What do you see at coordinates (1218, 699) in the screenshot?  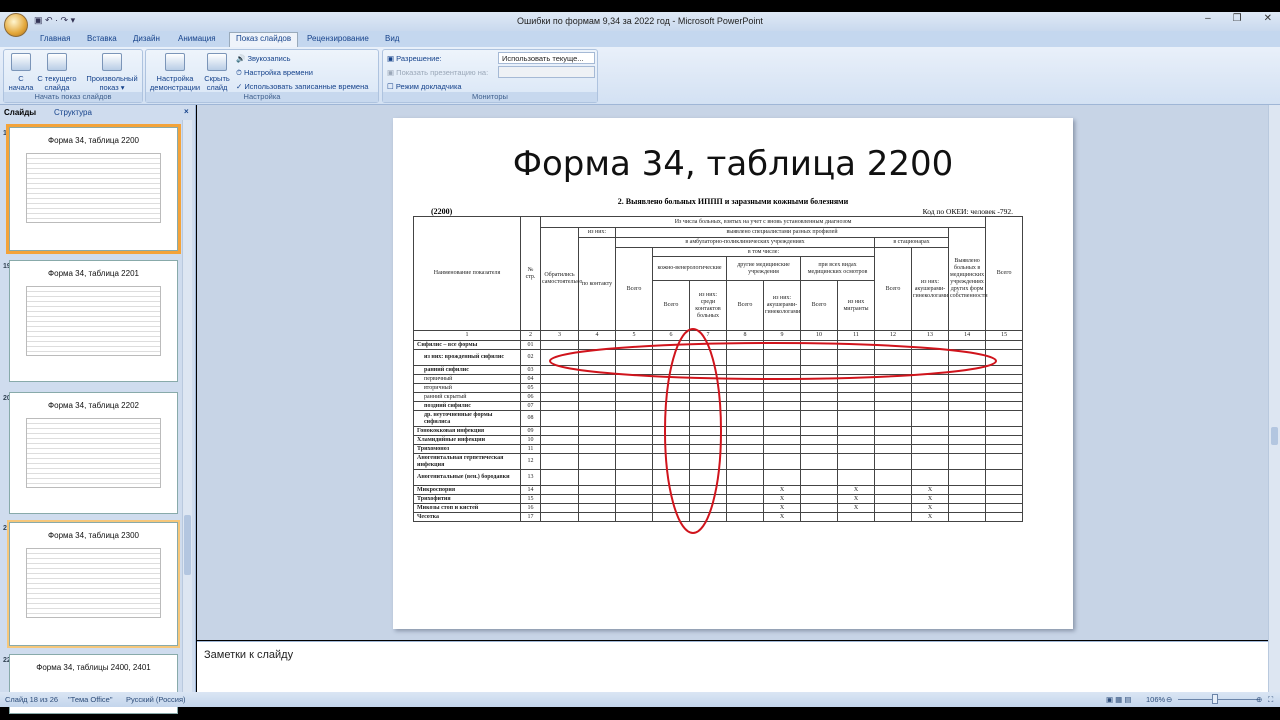 I see `zoom-slider` at bounding box center [1218, 699].